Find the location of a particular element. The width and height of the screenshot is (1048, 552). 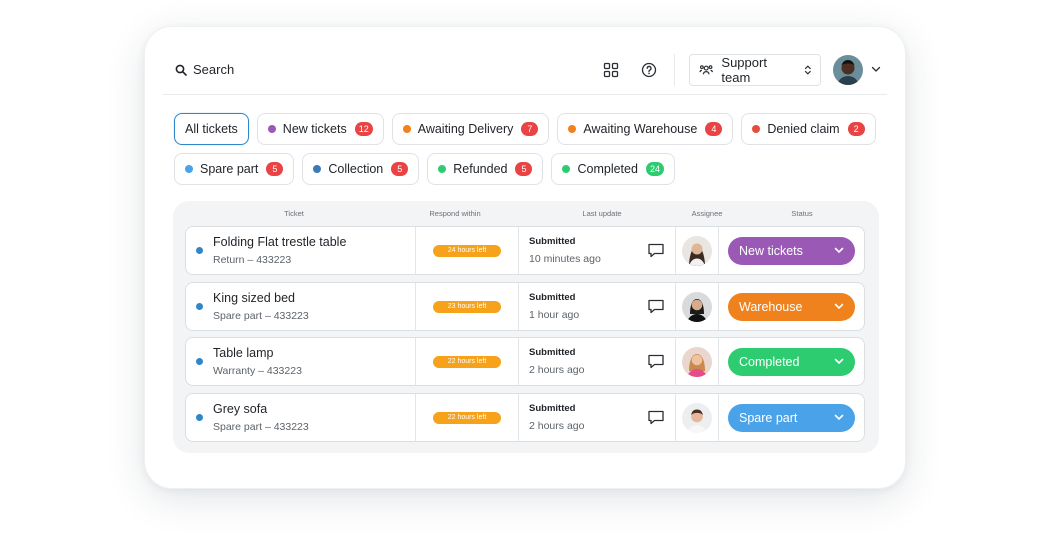

team-selector: Support team is located at coordinates (755, 69).